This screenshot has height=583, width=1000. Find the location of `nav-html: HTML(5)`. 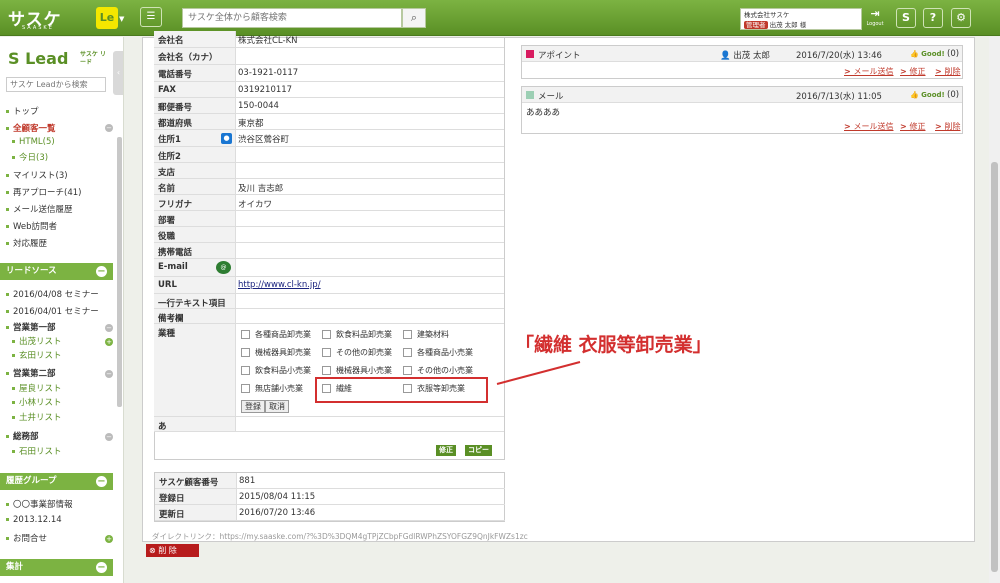

nav-html: HTML(5) is located at coordinates (33, 142).